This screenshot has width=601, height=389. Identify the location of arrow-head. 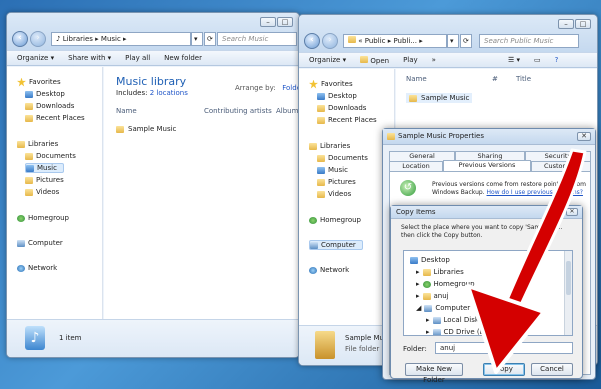
(506, 329).